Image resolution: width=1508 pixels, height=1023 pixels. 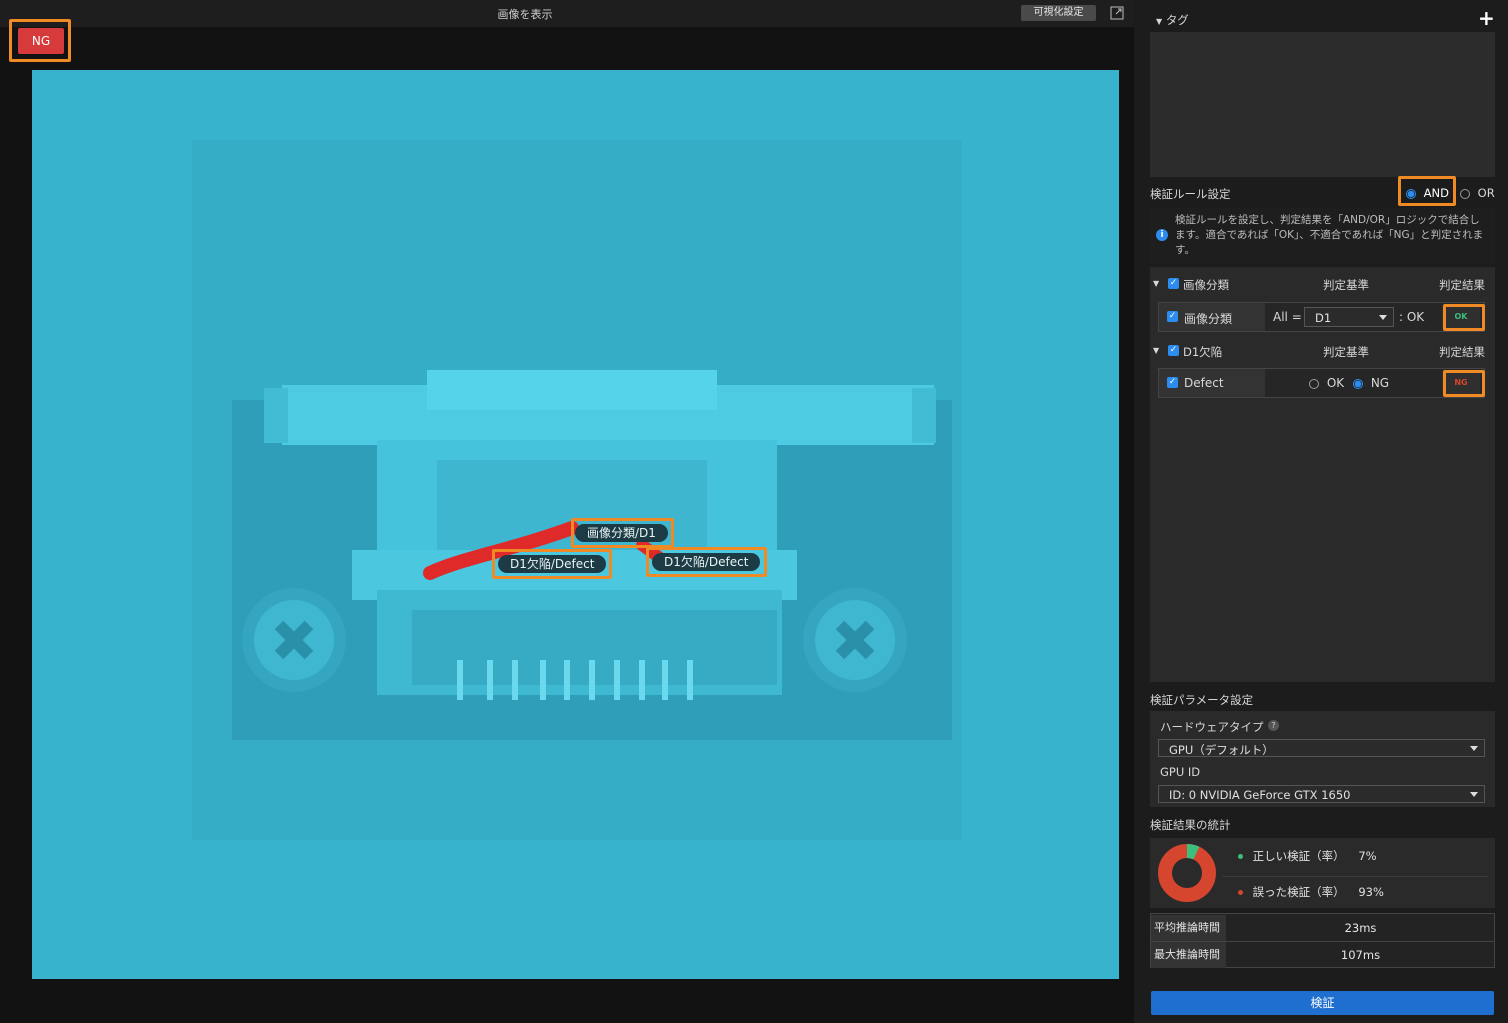 What do you see at coordinates (1187, 873) in the screenshot?
I see `result-donut-chart` at bounding box center [1187, 873].